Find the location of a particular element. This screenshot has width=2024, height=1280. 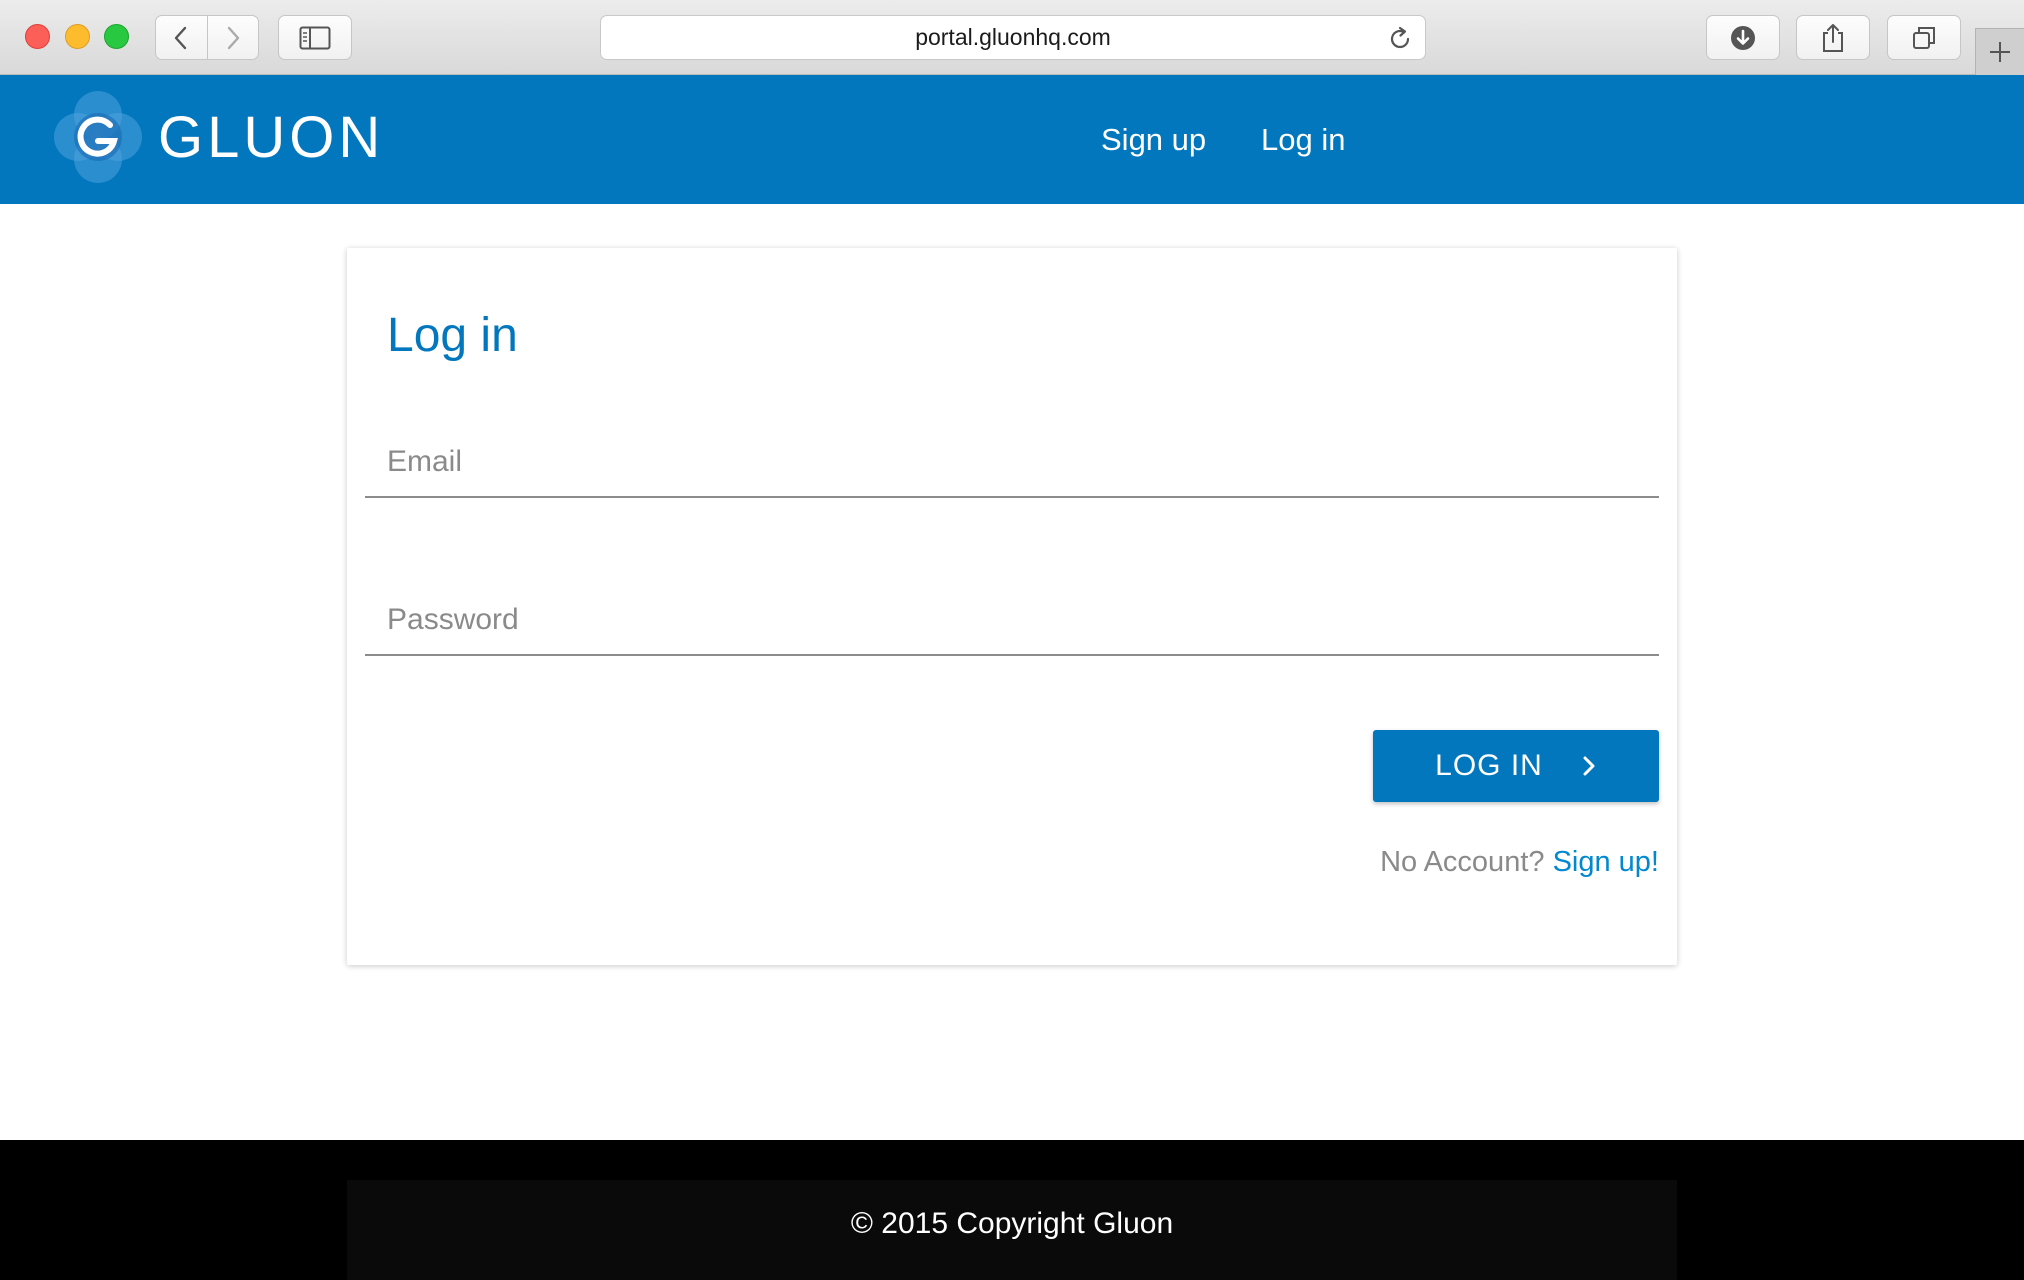

tabs-overview-button is located at coordinates (1924, 37).